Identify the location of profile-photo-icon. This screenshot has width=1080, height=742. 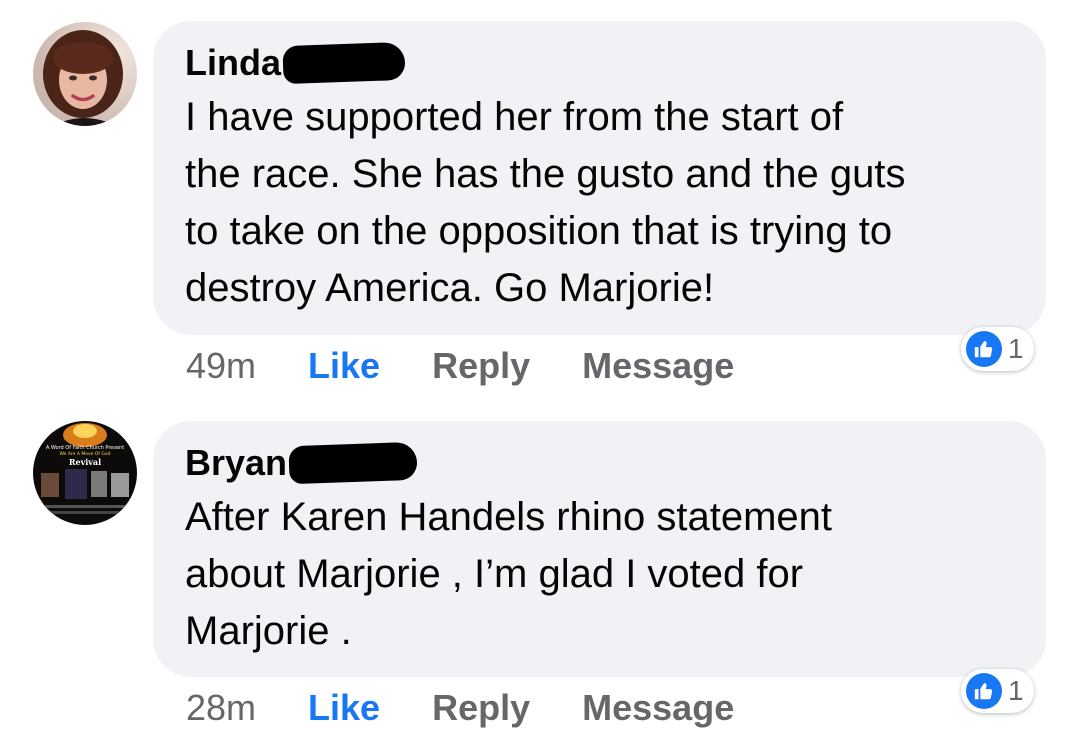
(85, 74).